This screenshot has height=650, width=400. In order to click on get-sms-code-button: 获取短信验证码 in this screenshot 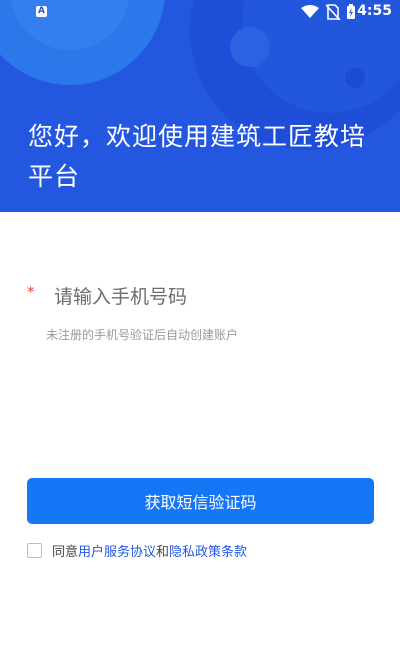, I will do `click(200, 501)`.